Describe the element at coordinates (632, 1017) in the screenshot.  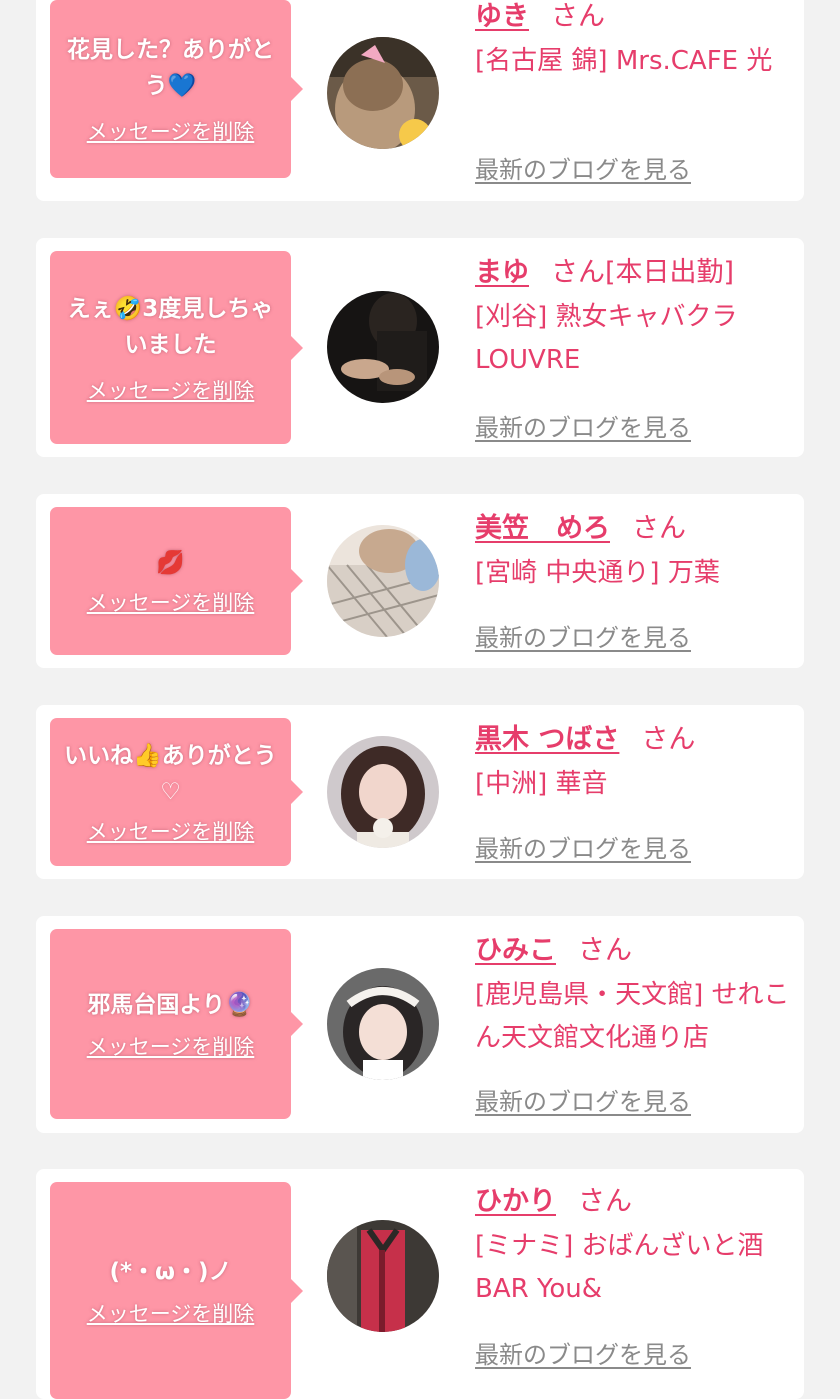
I see `shop-link: [鹿児島県・天文館] せれこん天文館文化通り店` at that location.